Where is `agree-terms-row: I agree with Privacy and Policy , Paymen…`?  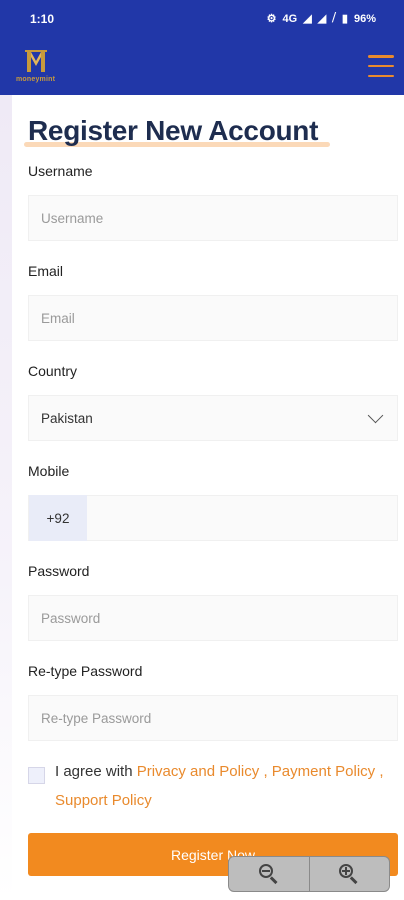
agree-terms-row: I agree with Privacy and Policy , Paymen… is located at coordinates (213, 789).